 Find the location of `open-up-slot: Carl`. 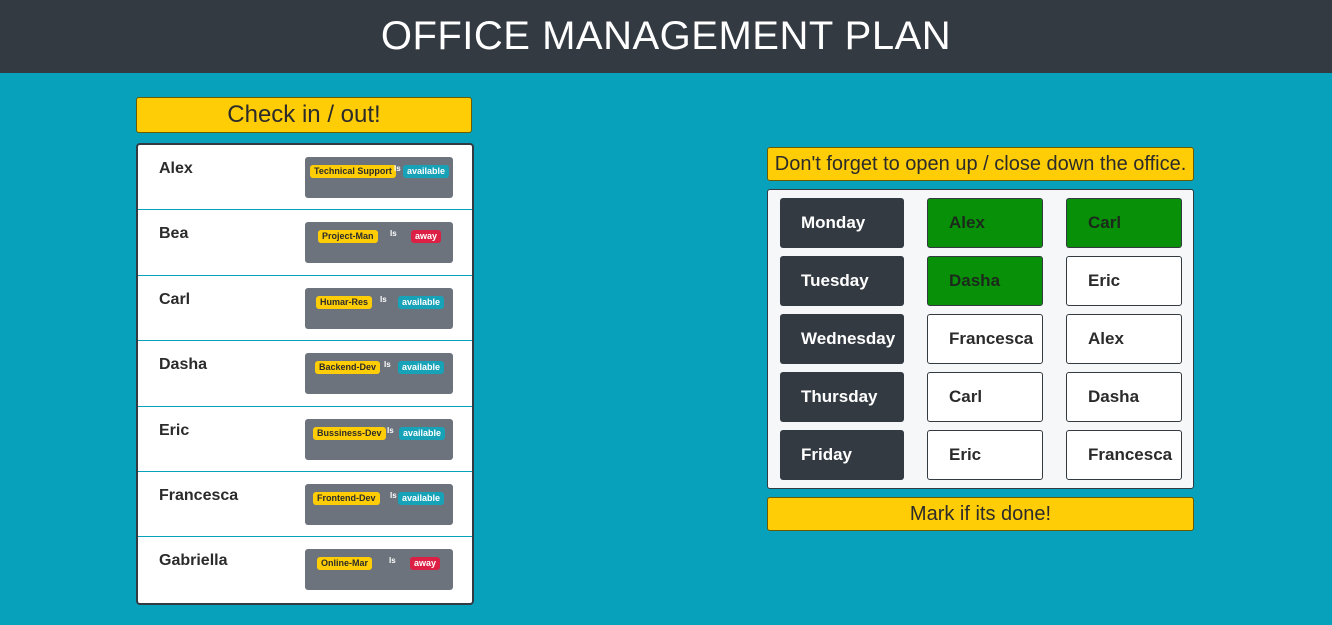

open-up-slot: Carl is located at coordinates (985, 397).